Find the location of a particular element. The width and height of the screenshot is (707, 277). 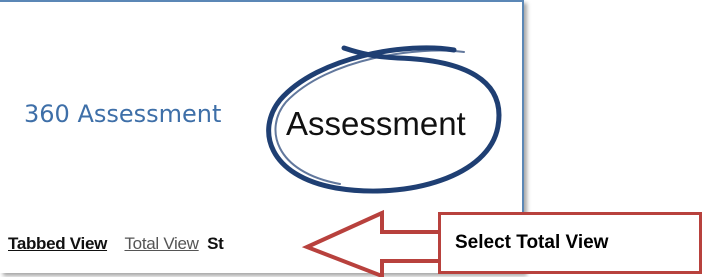

total-view-link: Total View is located at coordinates (161, 244).